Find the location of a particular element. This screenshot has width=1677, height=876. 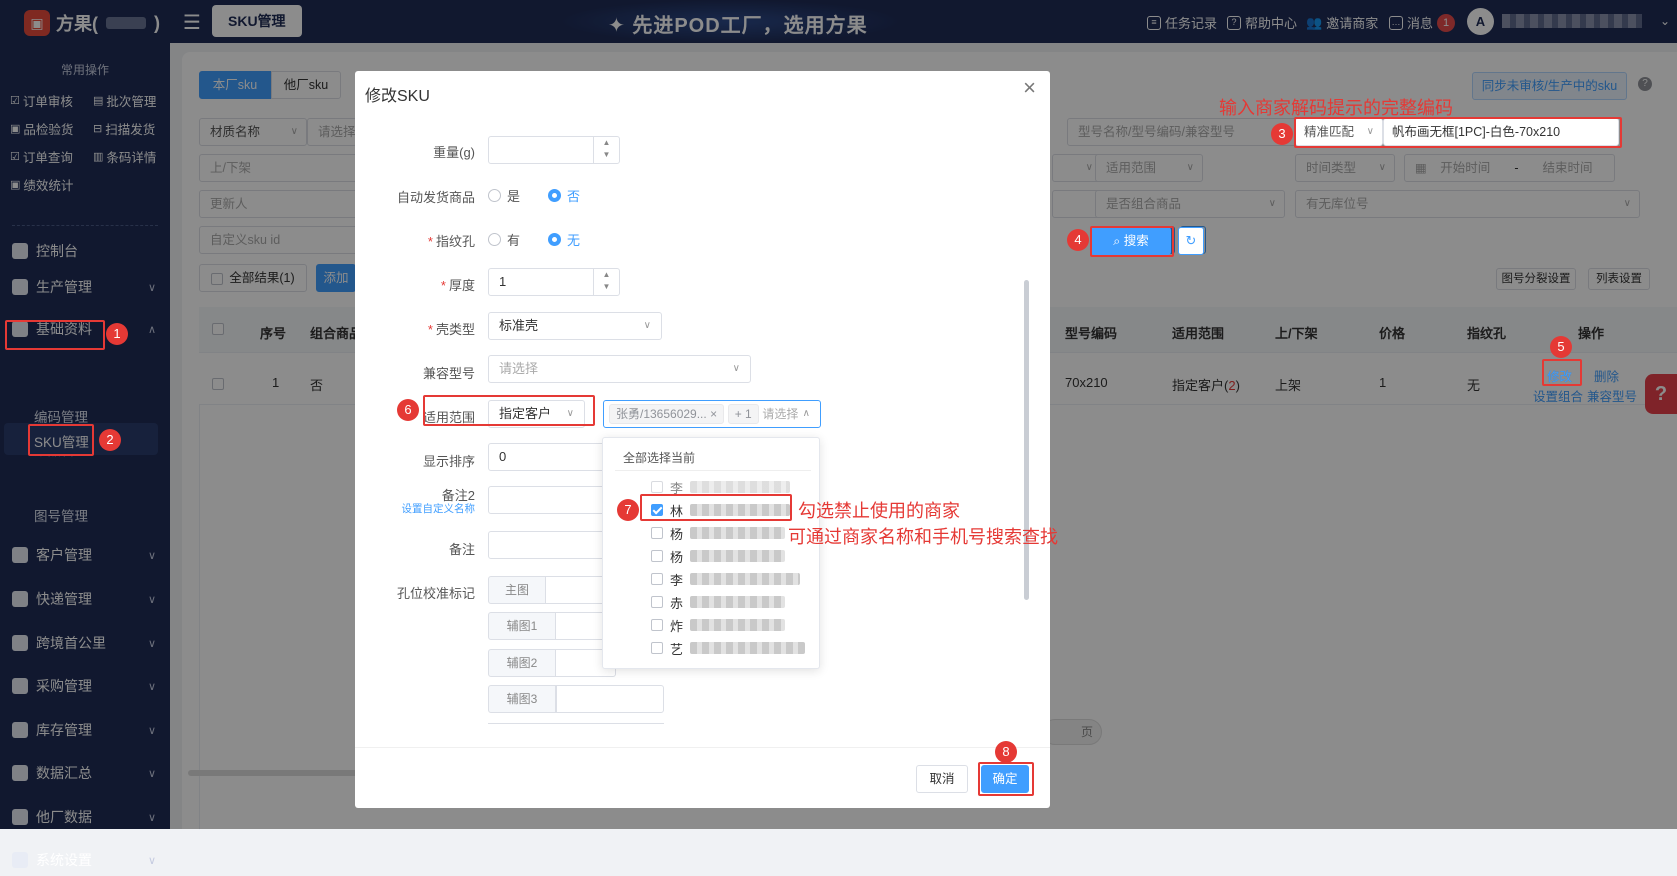

annotation-box-search-button is located at coordinates (1132, 241).